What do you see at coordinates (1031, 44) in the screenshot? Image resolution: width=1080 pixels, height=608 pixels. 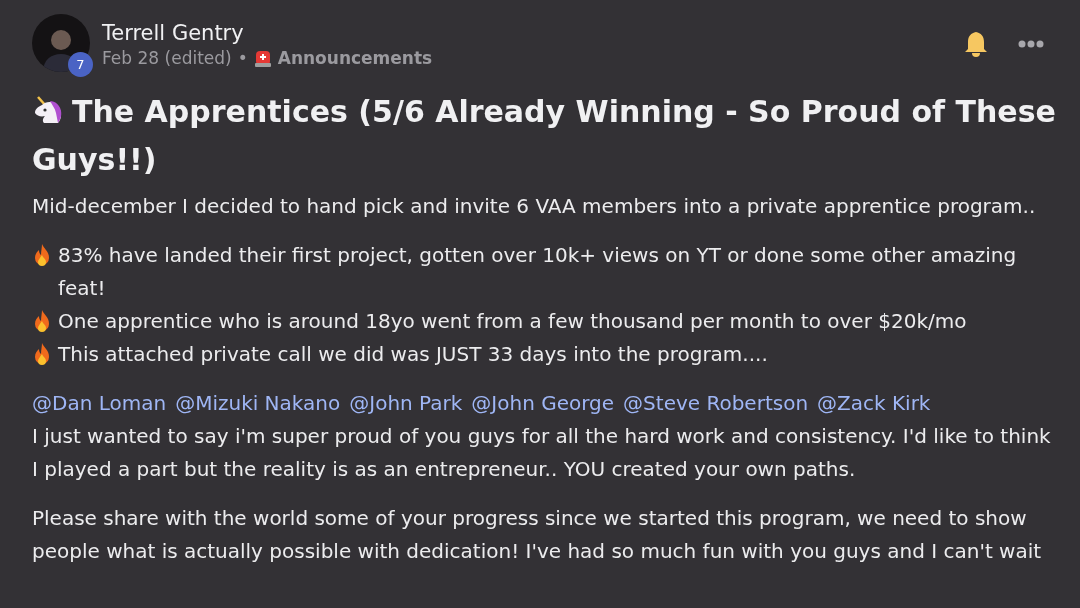 I see `more-options-icon` at bounding box center [1031, 44].